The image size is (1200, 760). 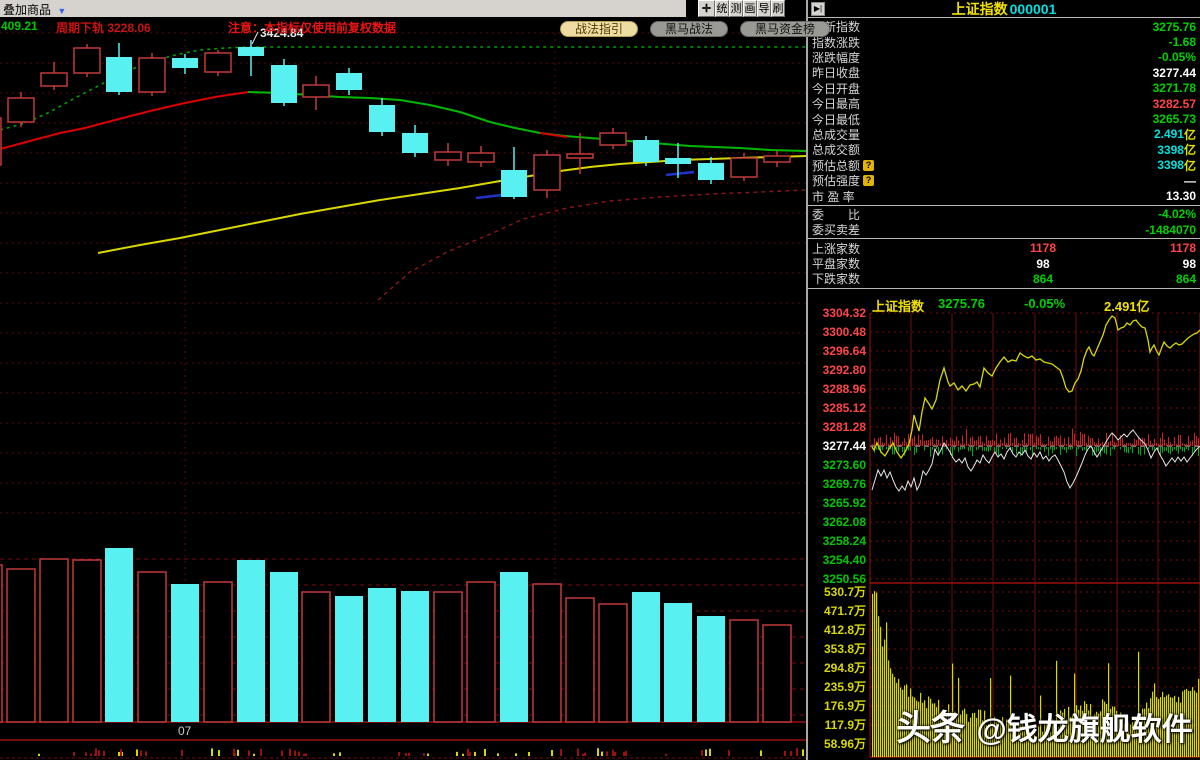 I want to click on volume-axis-label: 176.9万, so click(x=845, y=706).